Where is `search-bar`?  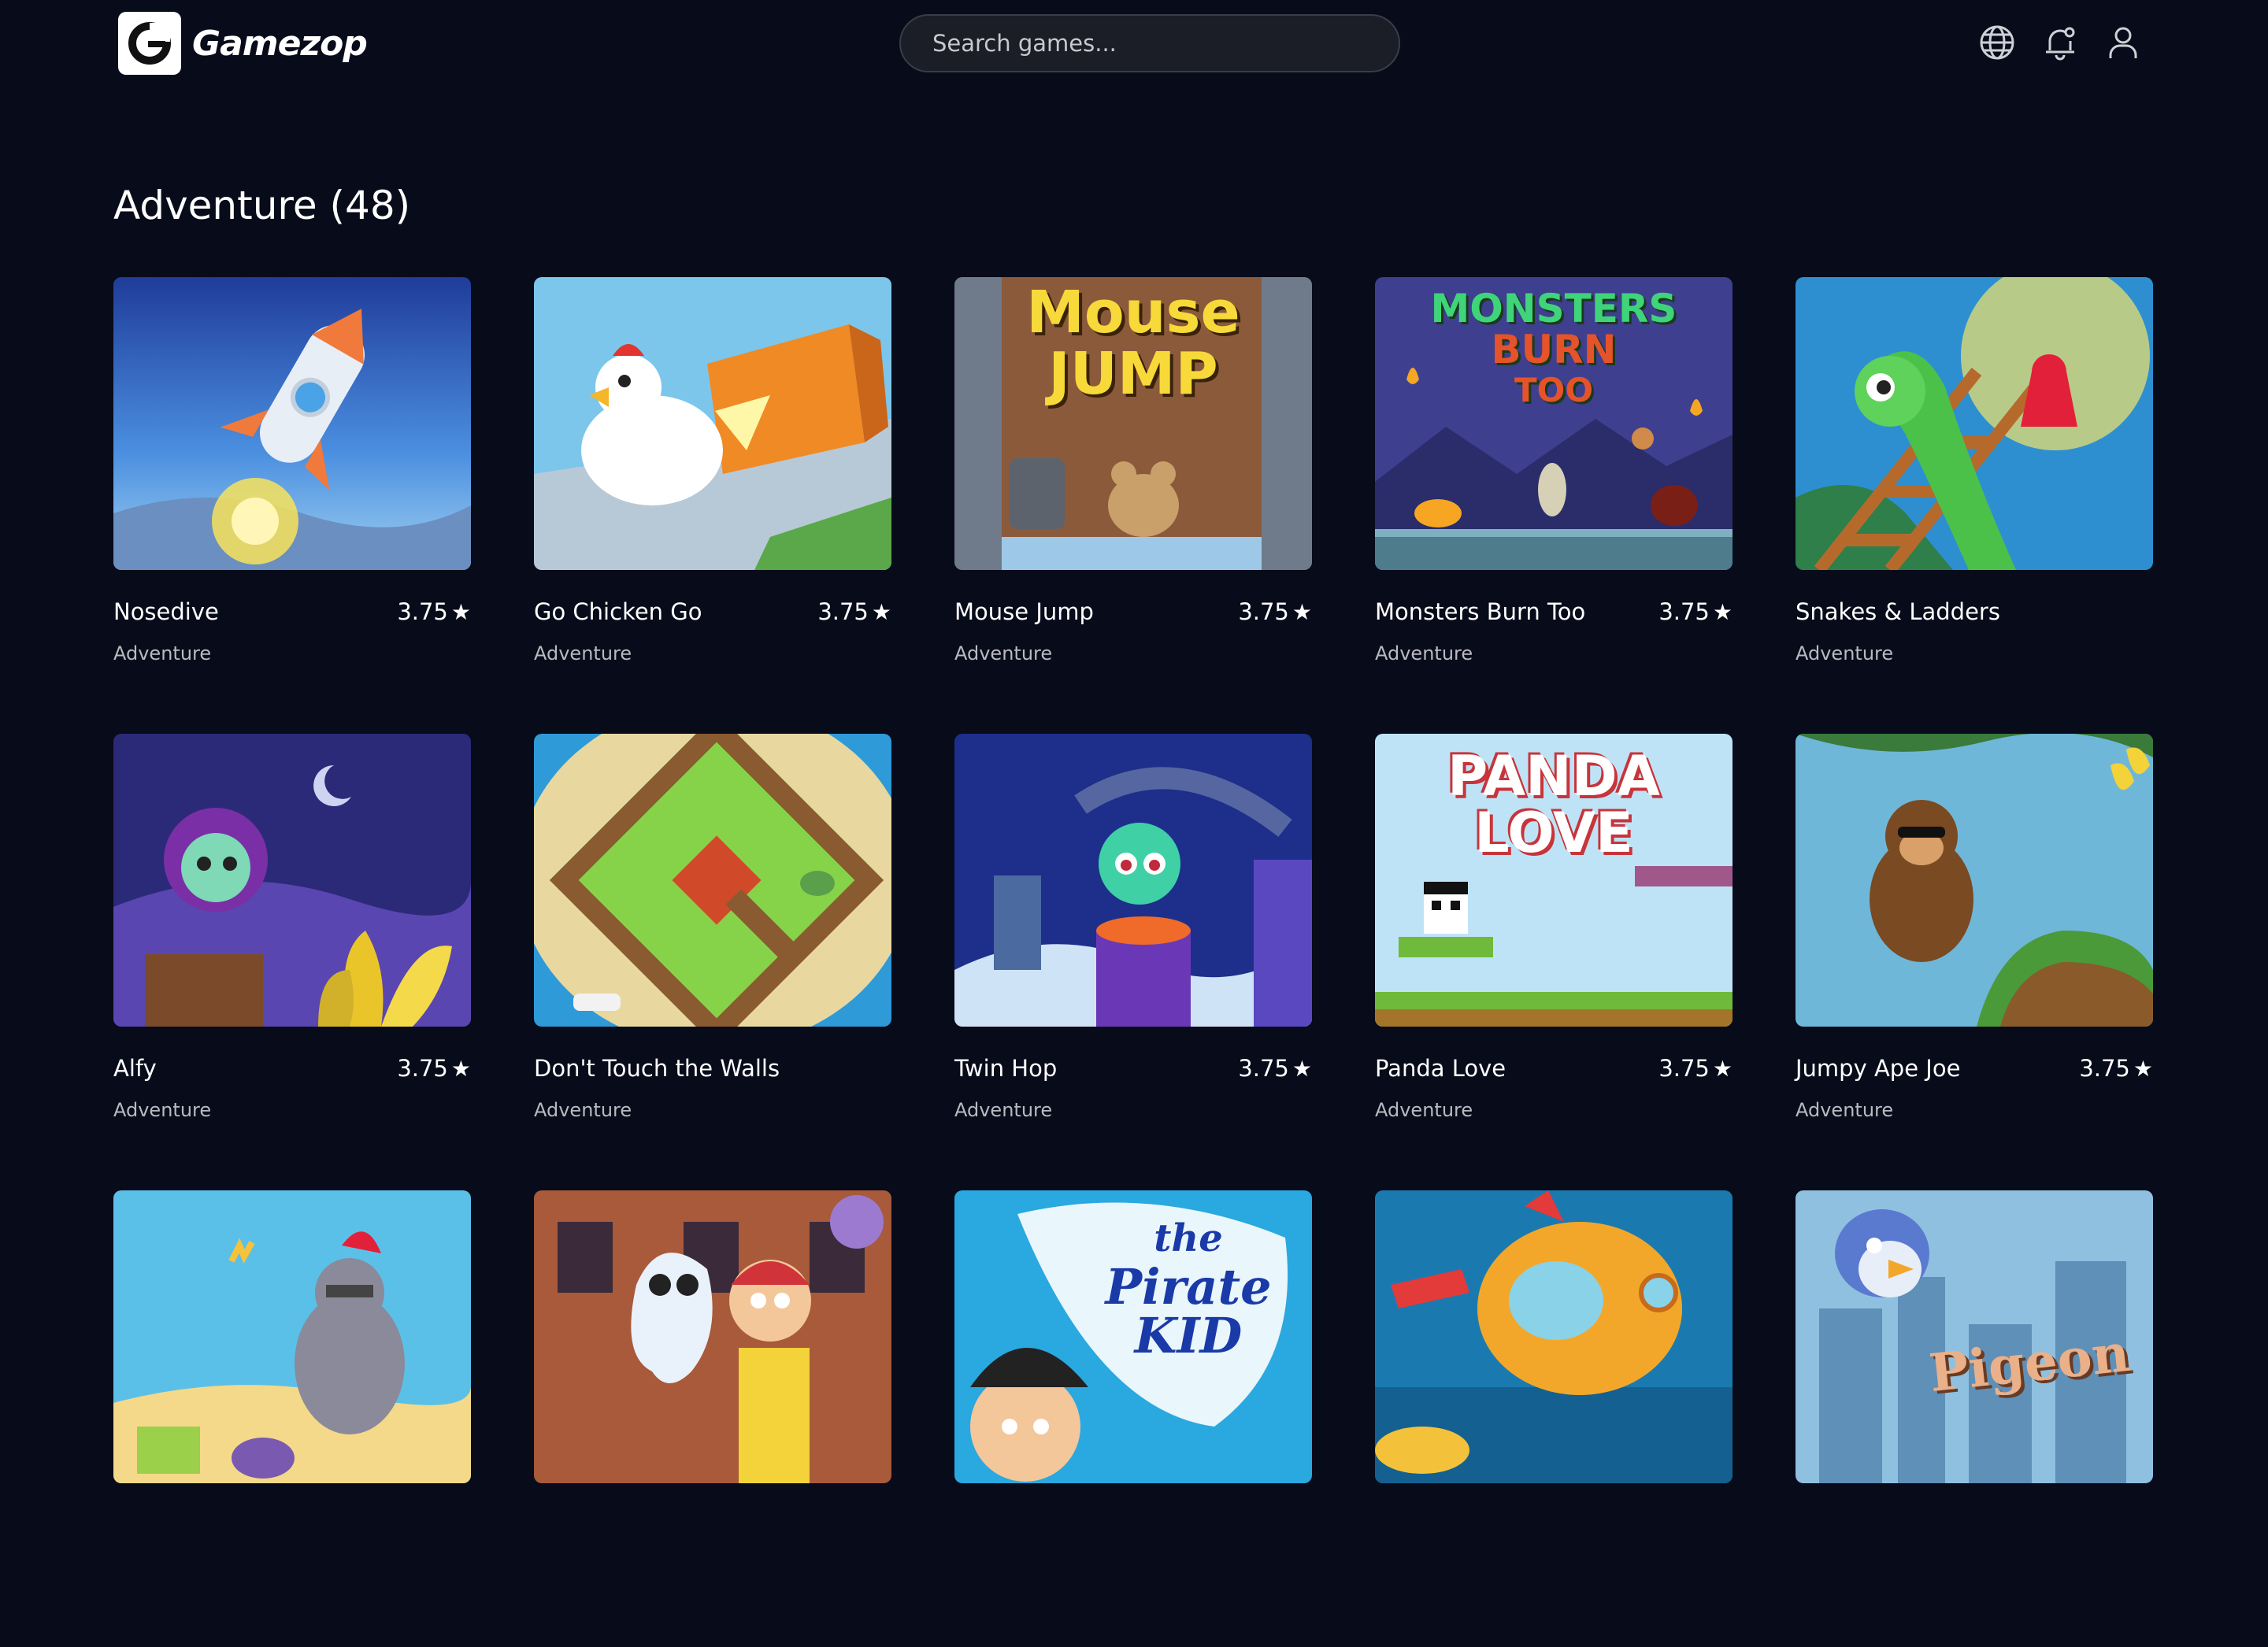 search-bar is located at coordinates (1149, 43).